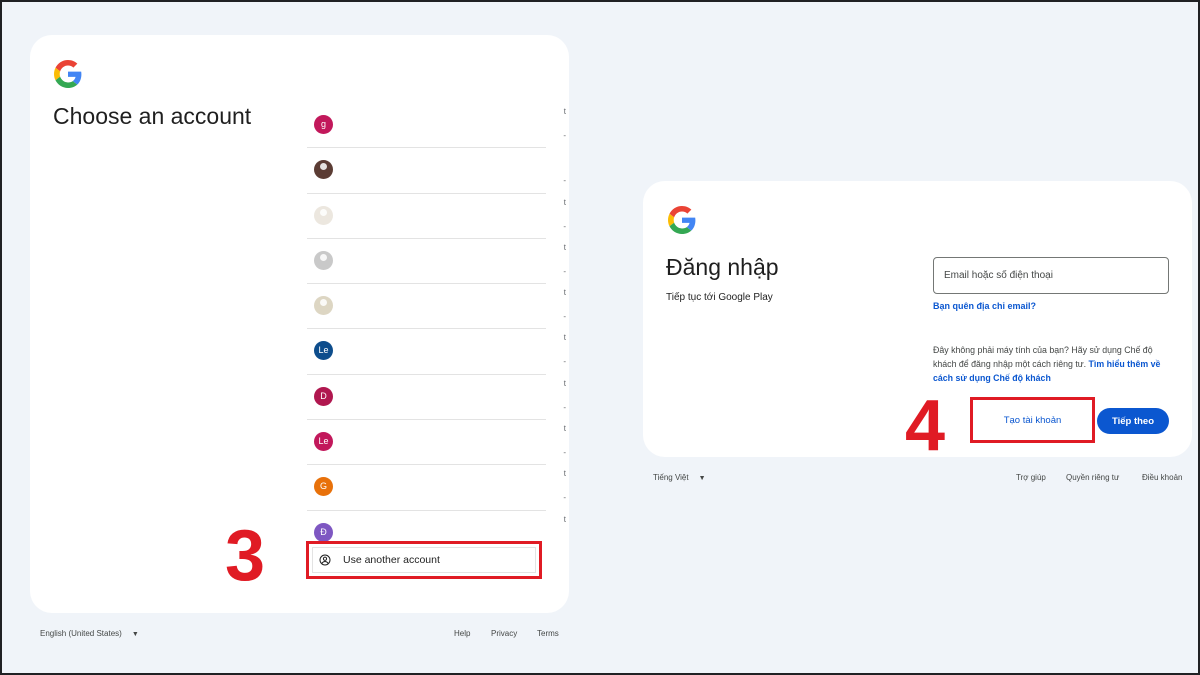  What do you see at coordinates (323, 396) in the screenshot?
I see `avatar: D` at bounding box center [323, 396].